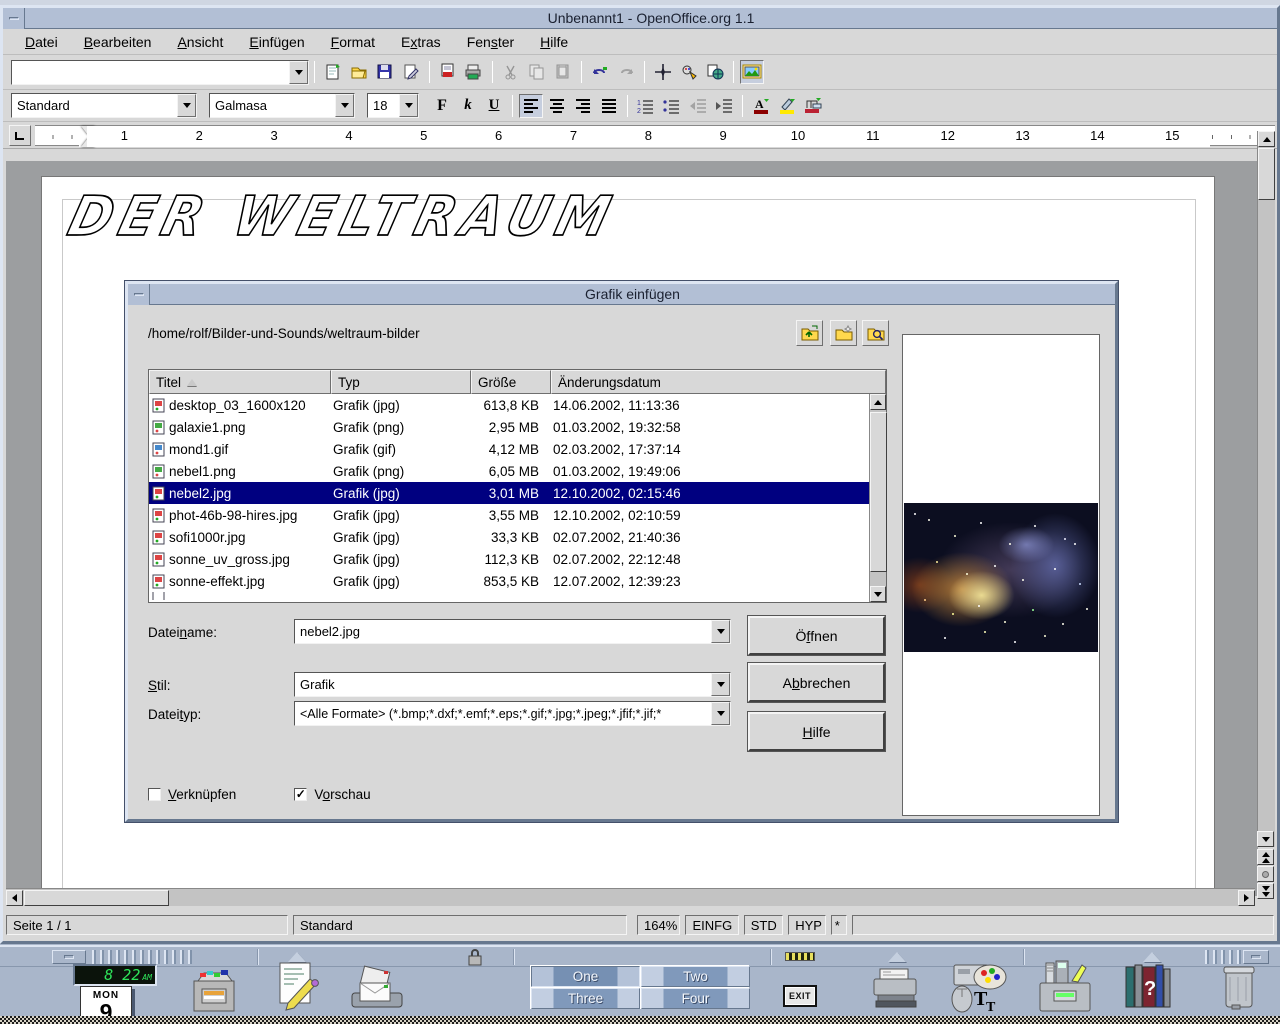  What do you see at coordinates (1148, 987) in the screenshot?
I see `help-icon: ?` at bounding box center [1148, 987].